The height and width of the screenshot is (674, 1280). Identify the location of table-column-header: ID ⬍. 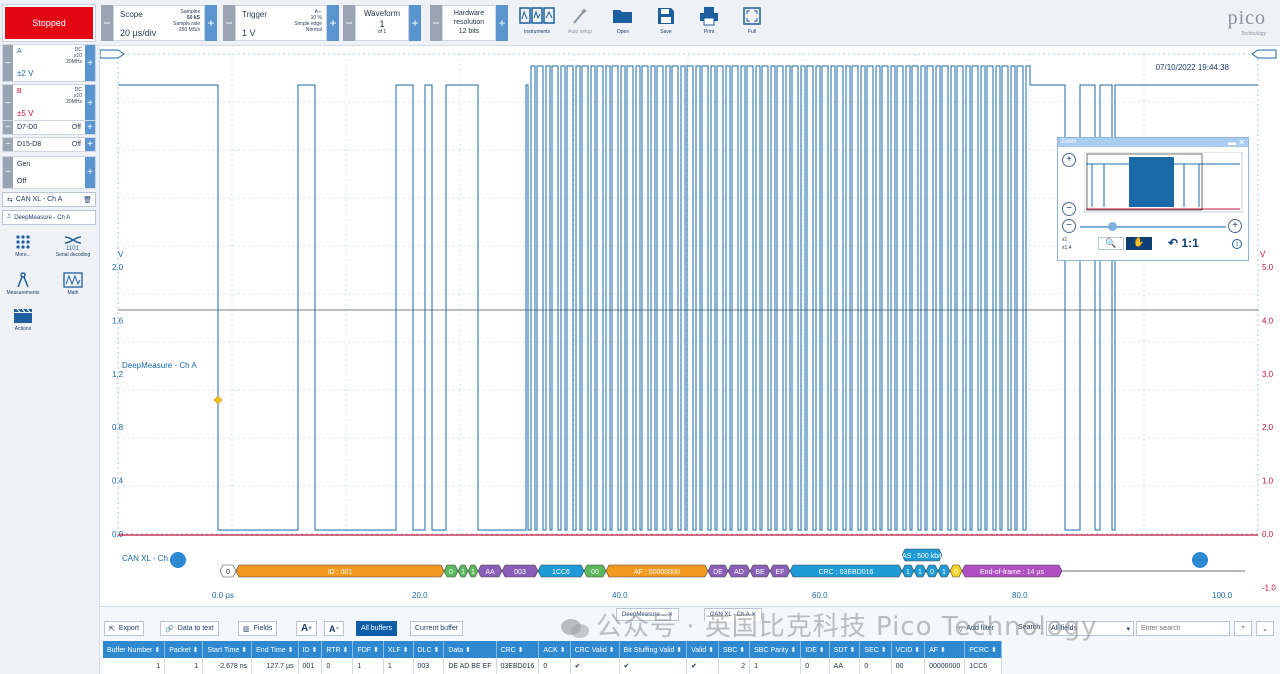
(310, 649).